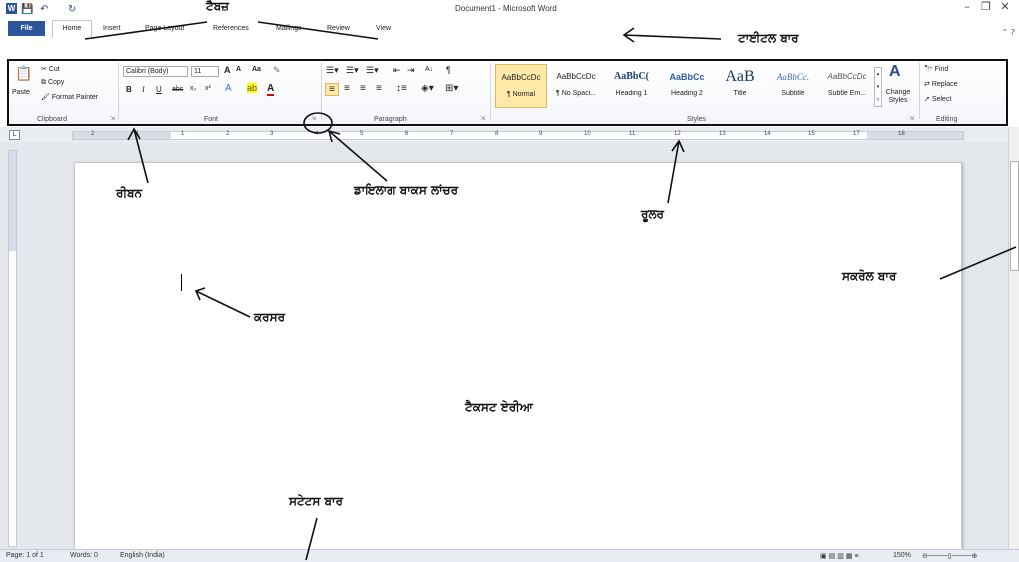  I want to click on undo-icon: ↶, so click(44, 9).